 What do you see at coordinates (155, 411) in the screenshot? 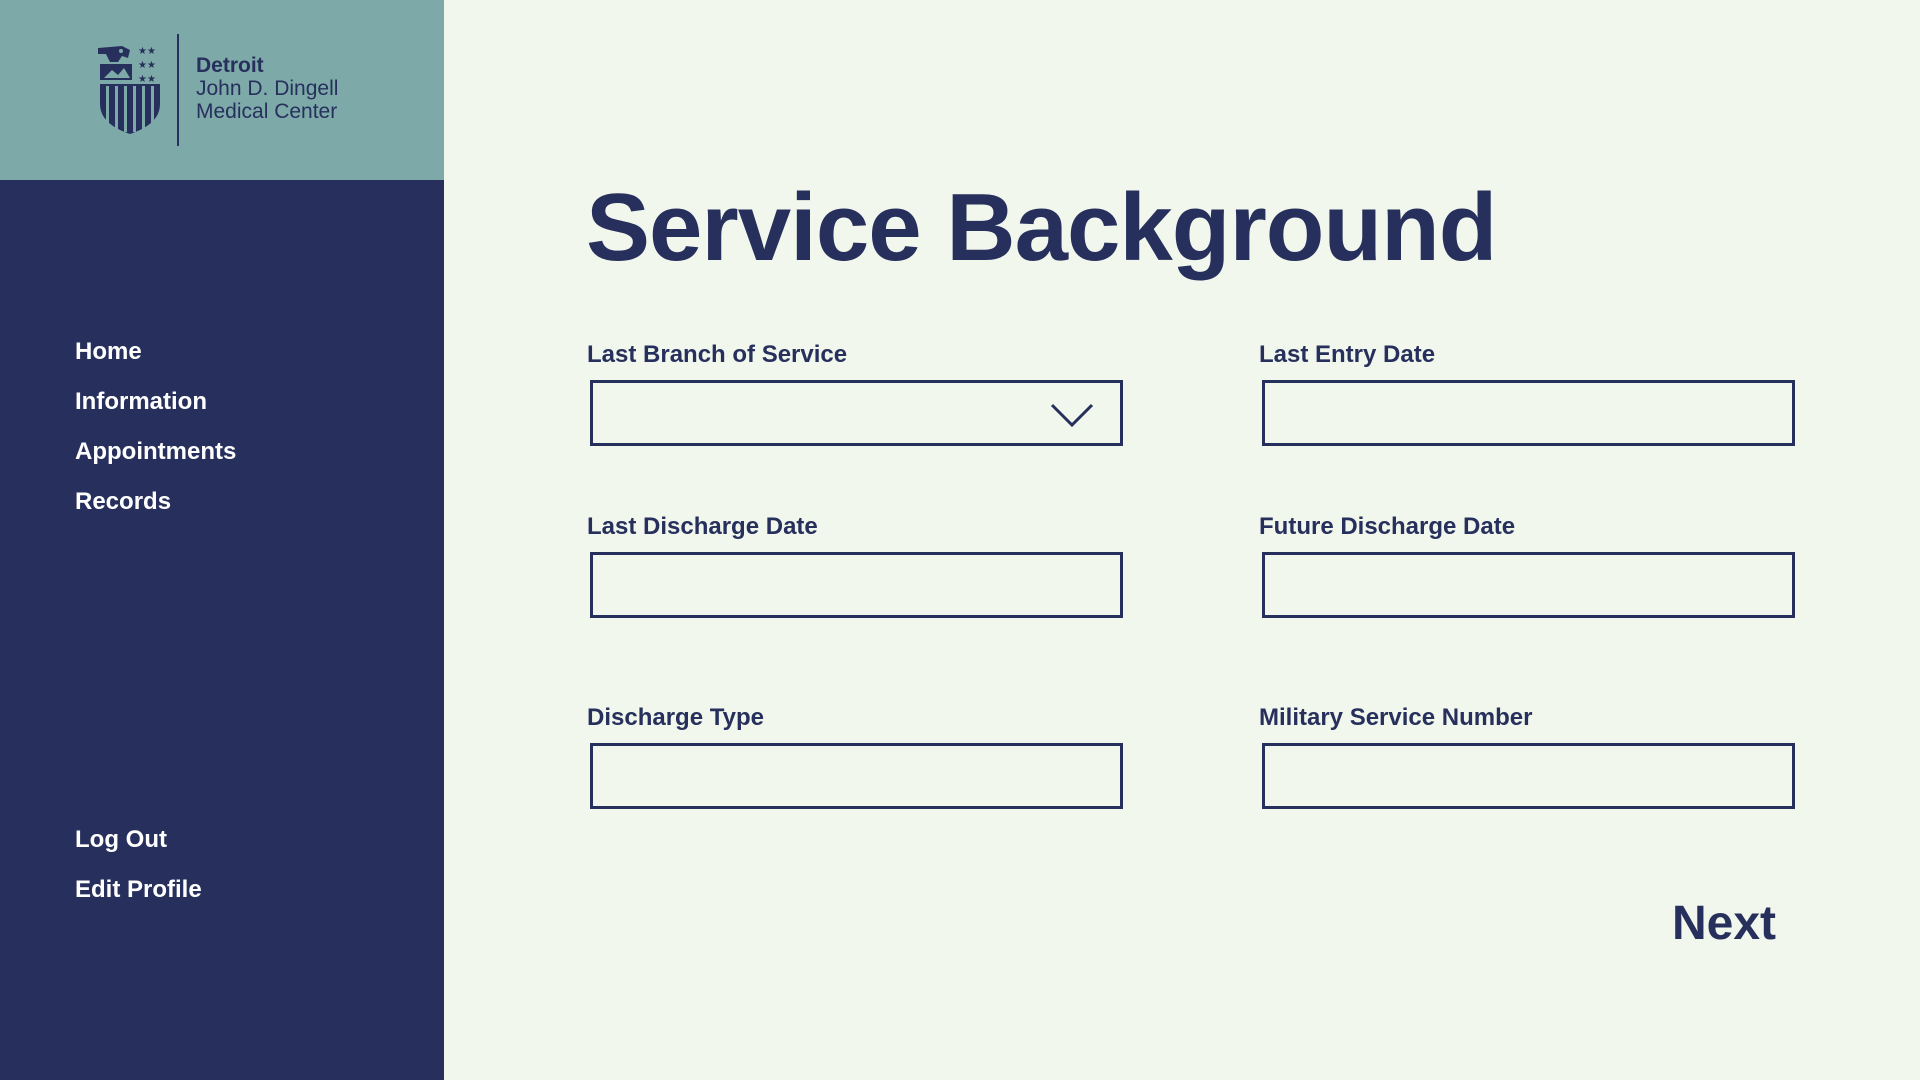
I see `nav-item-information: Information` at bounding box center [155, 411].